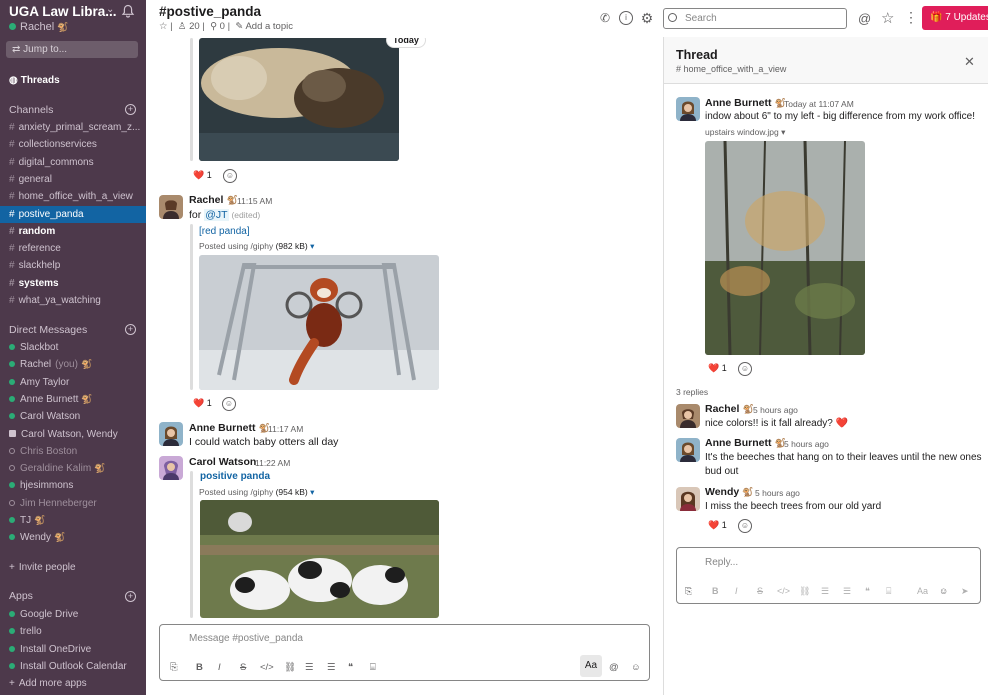 The width and height of the screenshot is (988, 695). Describe the element at coordinates (48, 330) in the screenshot. I see `dm-header: Direct Messages` at that location.